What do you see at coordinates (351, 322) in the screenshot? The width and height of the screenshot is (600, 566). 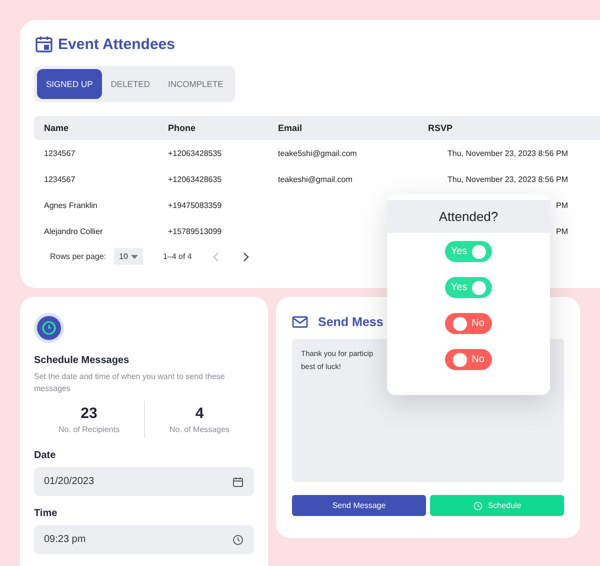 I see `card-title: Send Mess` at bounding box center [351, 322].